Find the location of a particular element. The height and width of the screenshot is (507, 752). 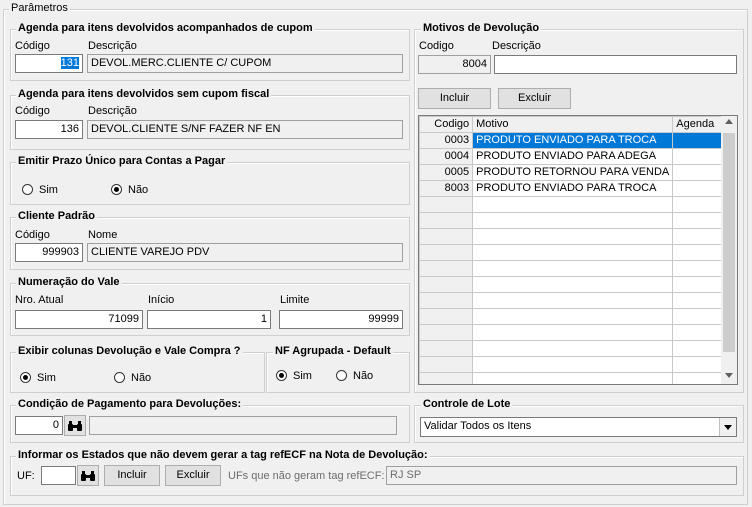

numeracao-vale-atual-input: 71099 is located at coordinates (79, 319).